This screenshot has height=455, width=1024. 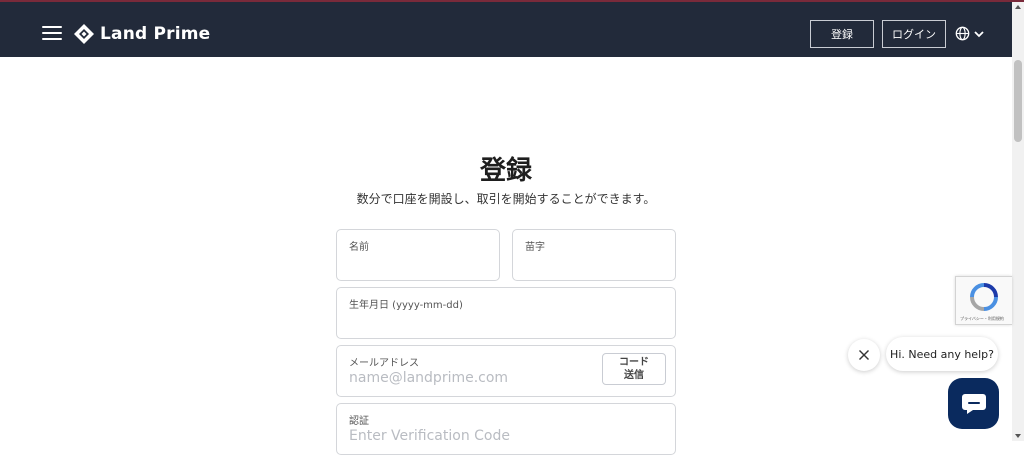 What do you see at coordinates (634, 369) in the screenshot?
I see `send-code-button: コード 送信` at bounding box center [634, 369].